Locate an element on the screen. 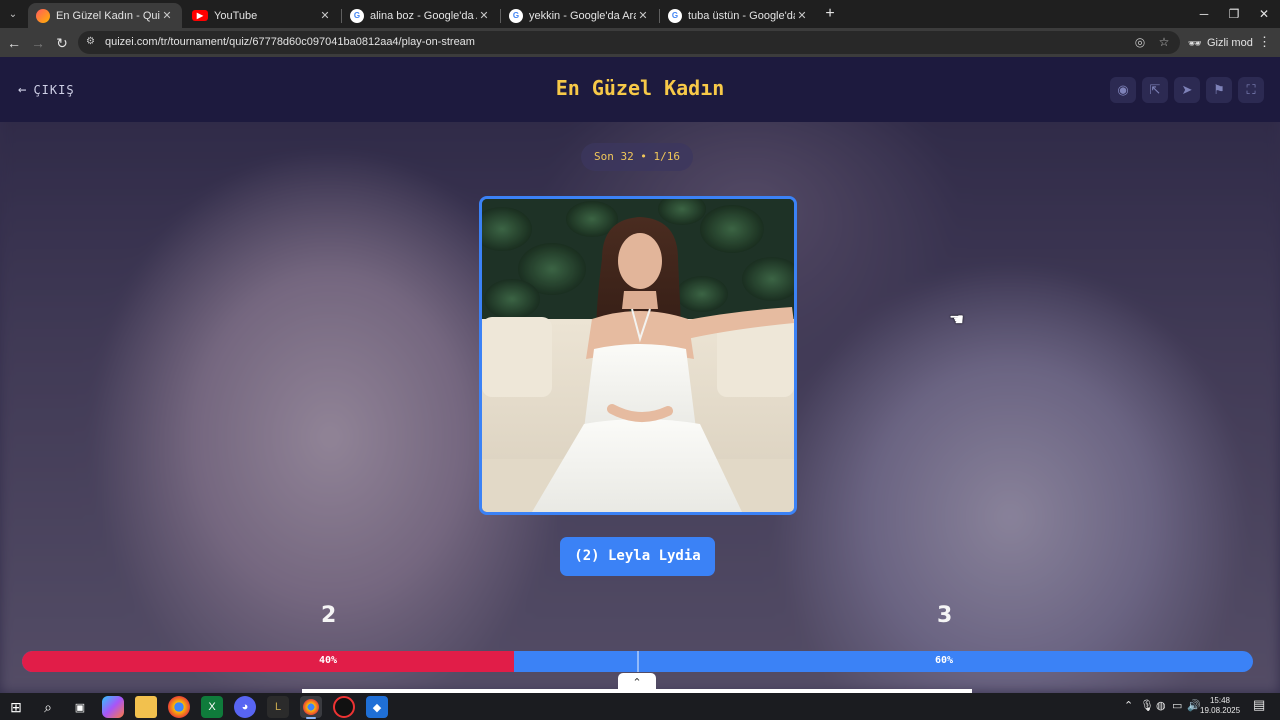 The image size is (1280, 720). right-vote-count: 3 is located at coordinates (945, 615).